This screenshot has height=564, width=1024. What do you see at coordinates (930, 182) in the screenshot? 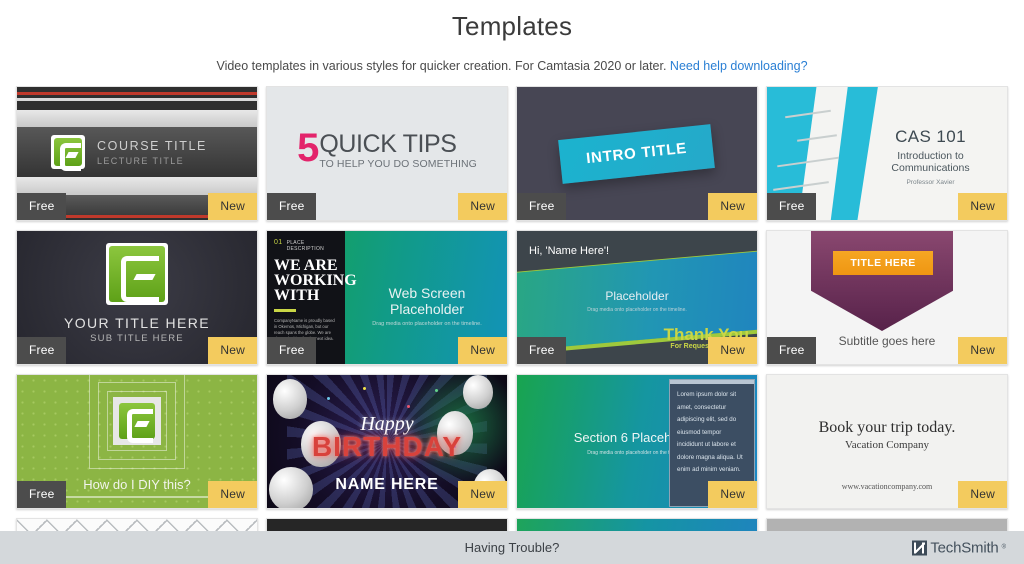
I see `card-byline: Professor Xavier` at bounding box center [930, 182].